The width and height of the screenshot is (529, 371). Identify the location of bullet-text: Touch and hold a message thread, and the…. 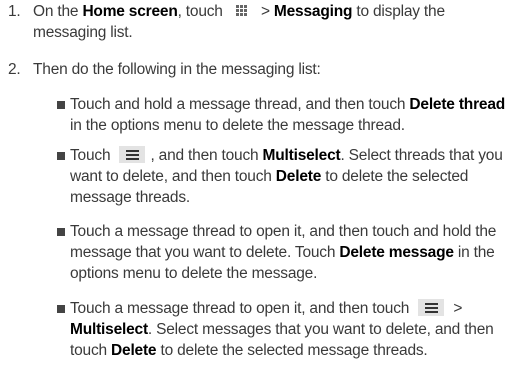
(288, 115).